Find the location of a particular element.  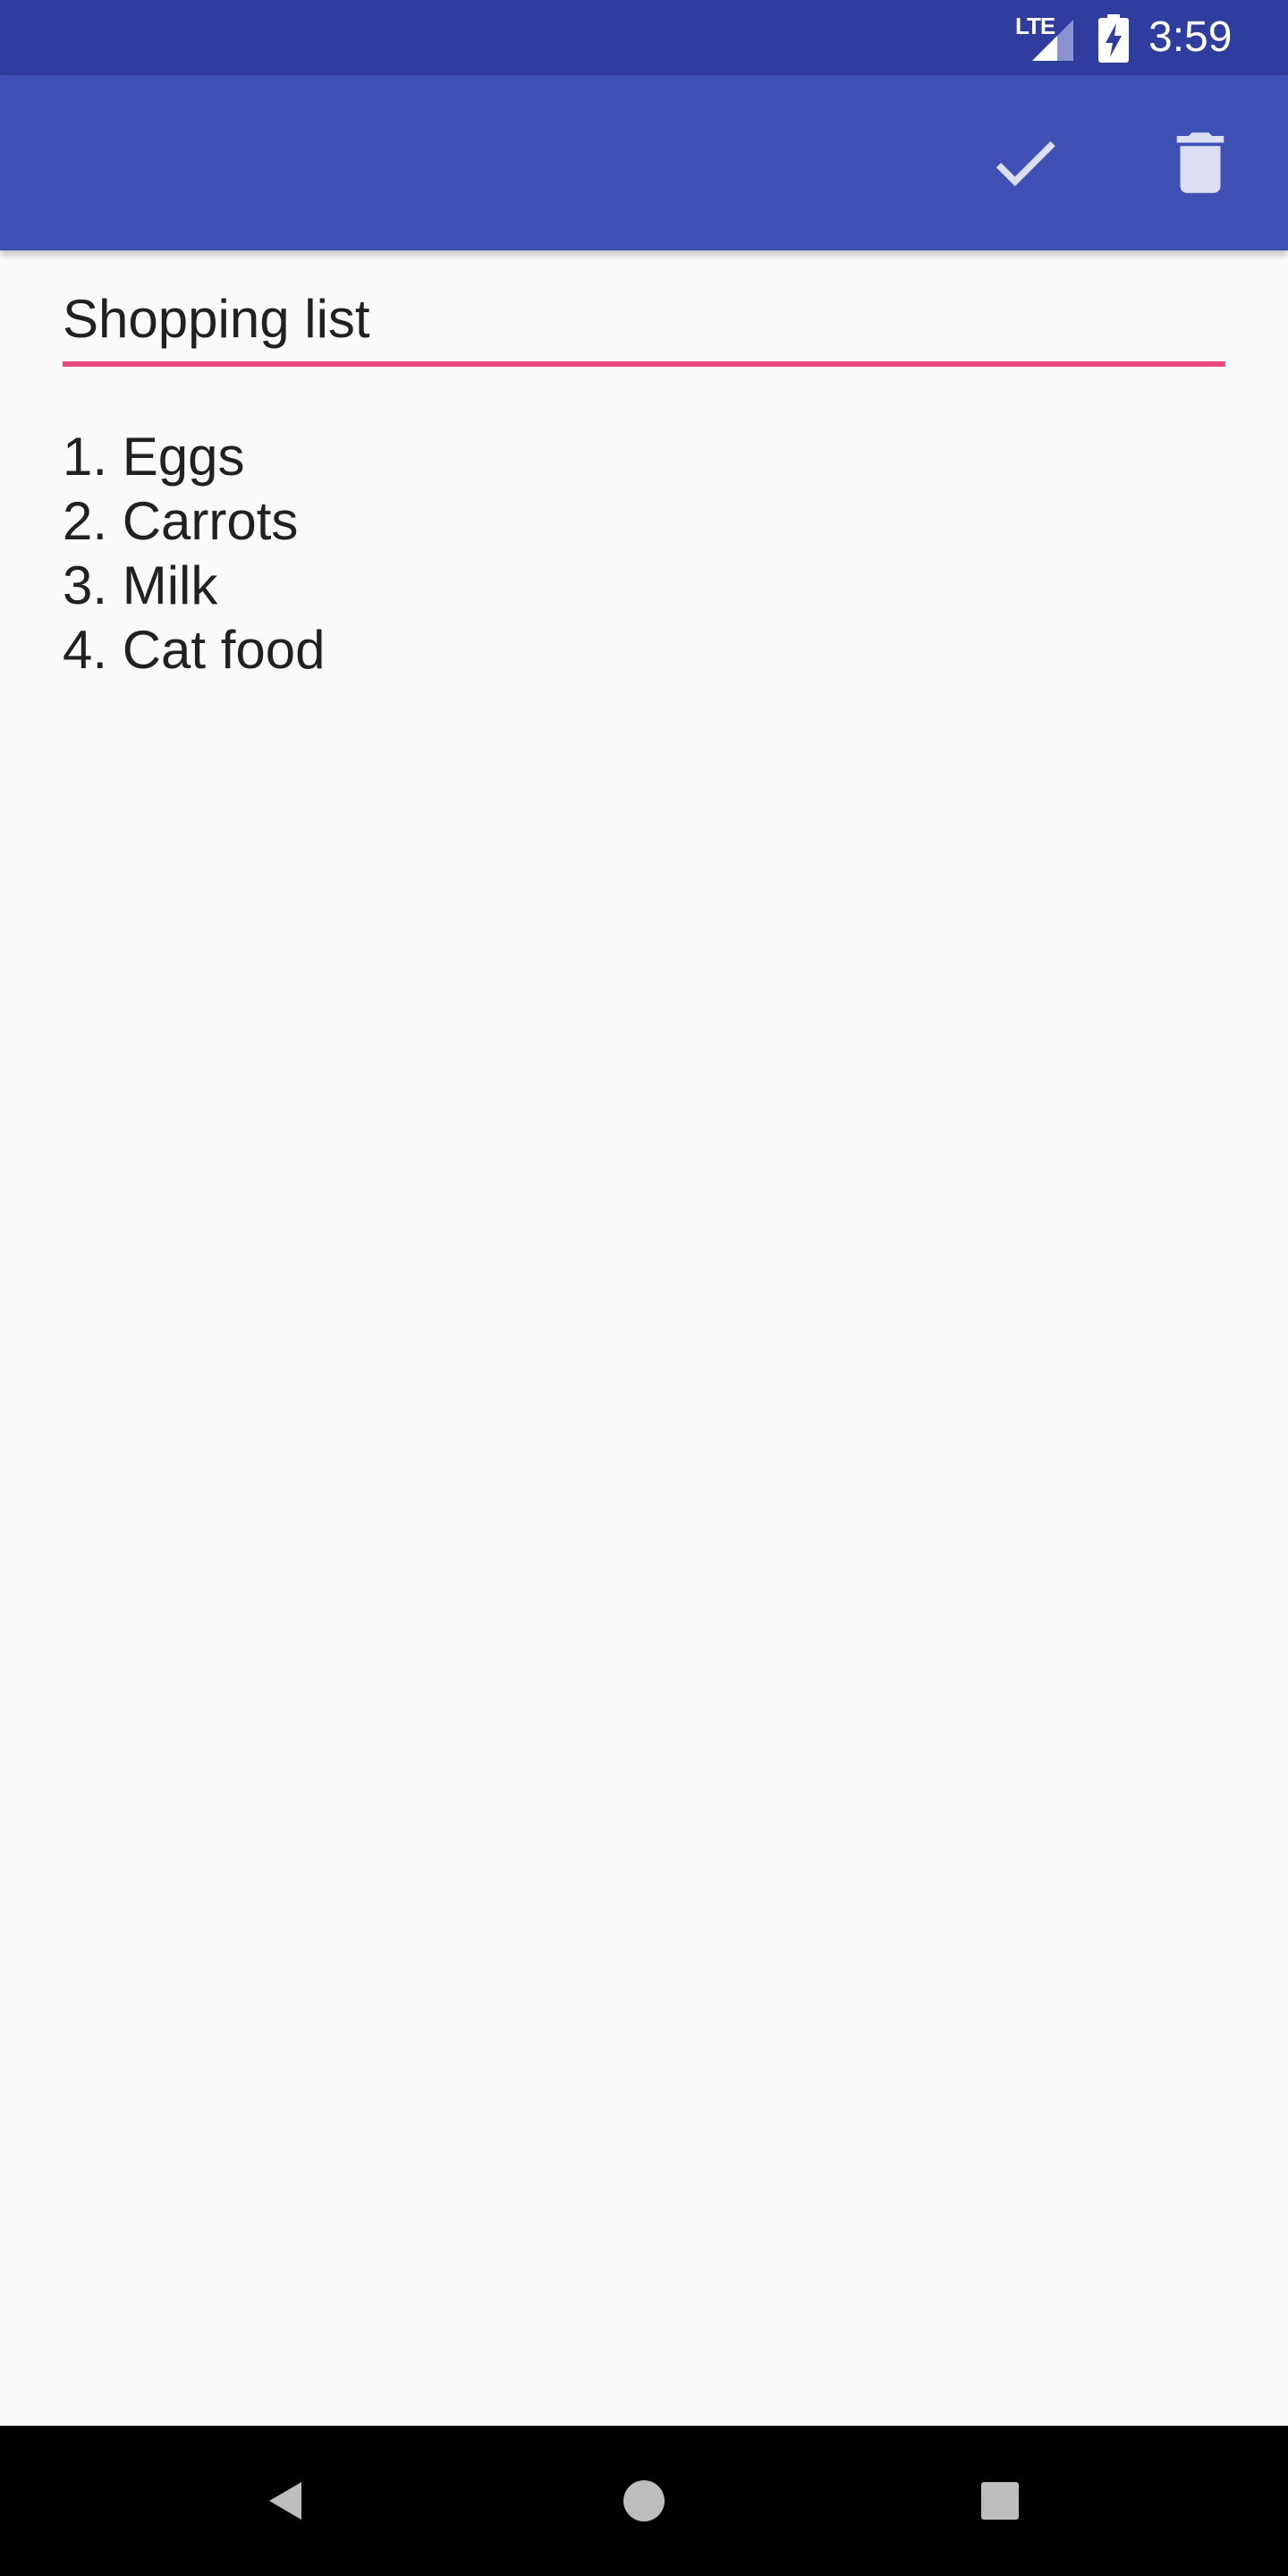

note-title-input: Shopping list is located at coordinates (216, 319).